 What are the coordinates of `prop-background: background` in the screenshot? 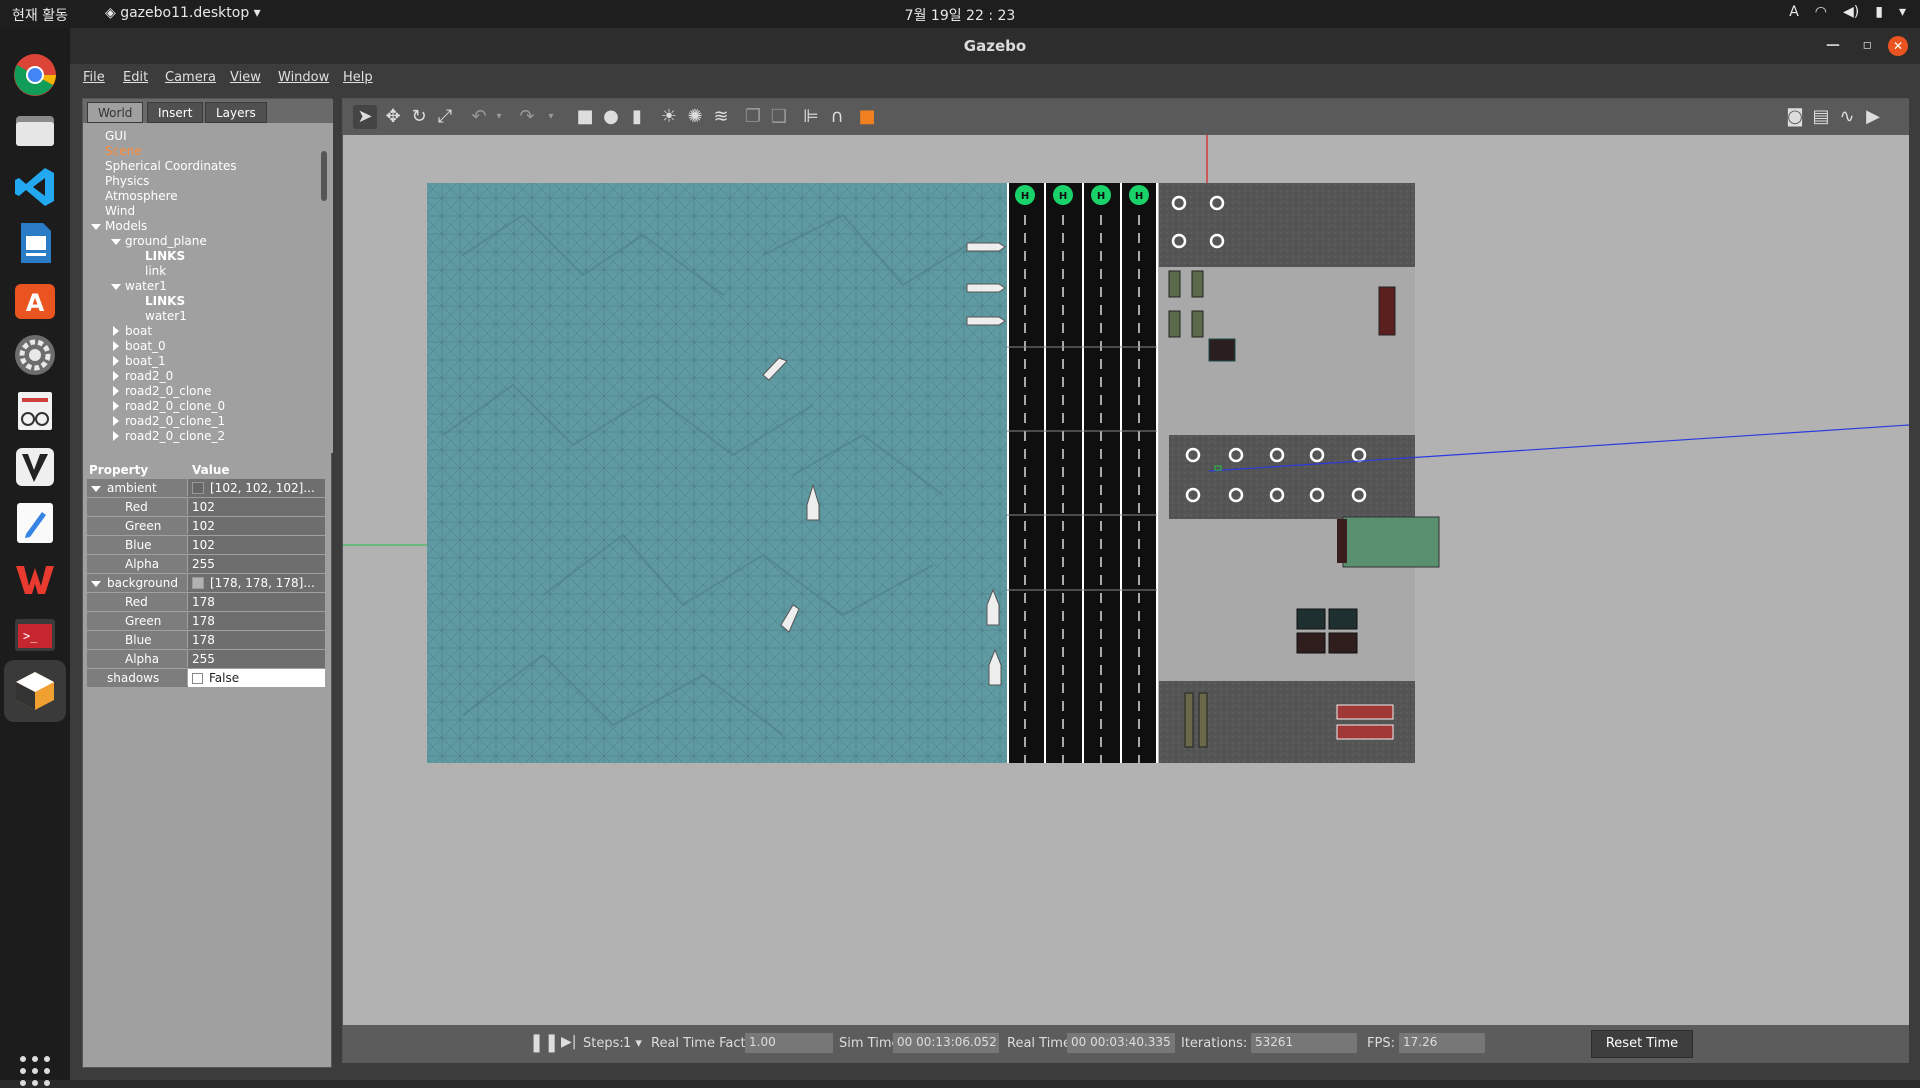 It's located at (137, 583).